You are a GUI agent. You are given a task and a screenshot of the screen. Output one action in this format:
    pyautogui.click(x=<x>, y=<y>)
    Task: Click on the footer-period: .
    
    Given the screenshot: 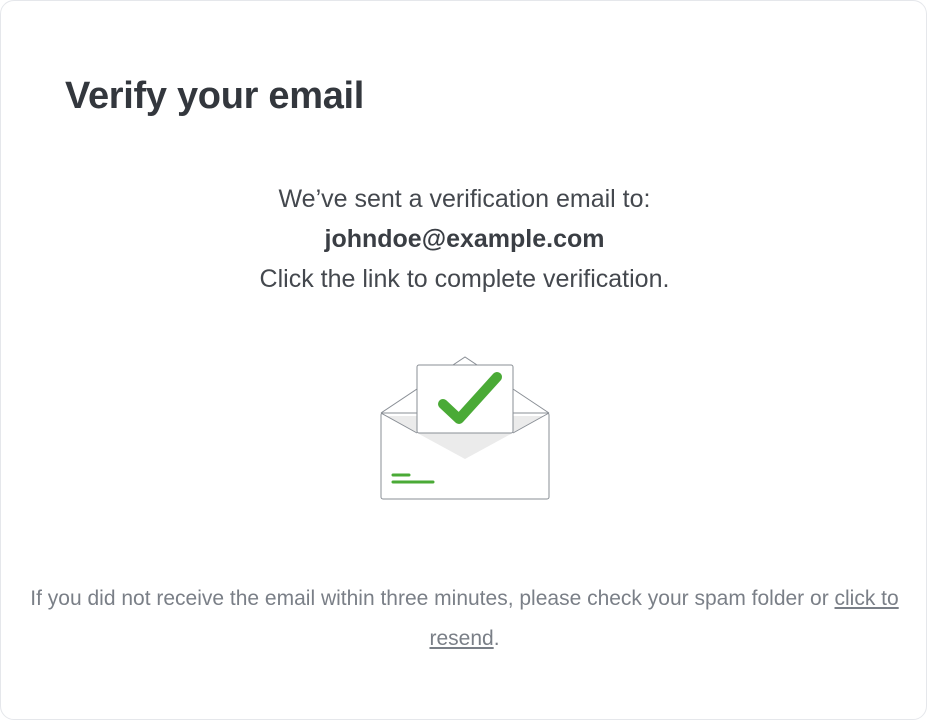 What is the action you would take?
    pyautogui.click(x=496, y=638)
    